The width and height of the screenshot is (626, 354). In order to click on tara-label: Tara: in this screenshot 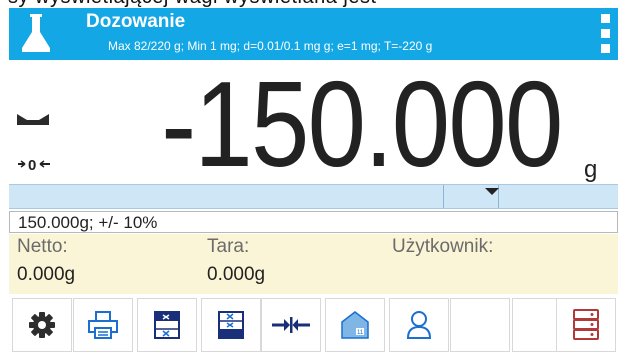, I will do `click(228, 246)`.